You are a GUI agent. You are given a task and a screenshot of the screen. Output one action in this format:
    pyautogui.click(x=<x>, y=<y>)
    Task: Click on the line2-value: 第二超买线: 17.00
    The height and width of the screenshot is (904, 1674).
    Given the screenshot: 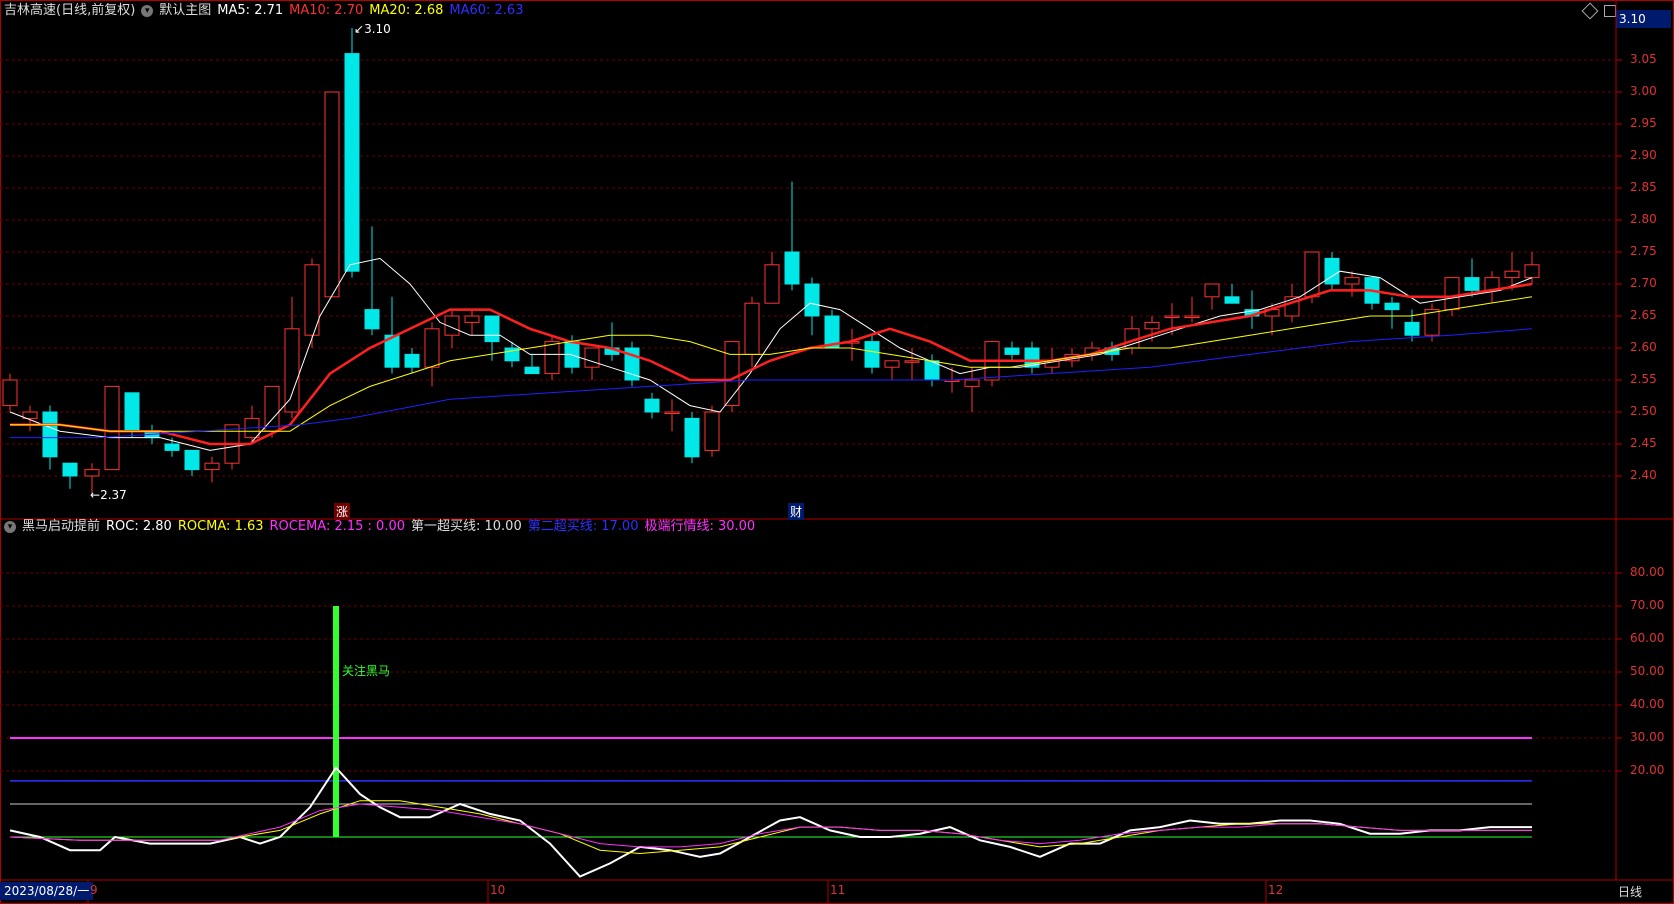 What is the action you would take?
    pyautogui.click(x=583, y=526)
    